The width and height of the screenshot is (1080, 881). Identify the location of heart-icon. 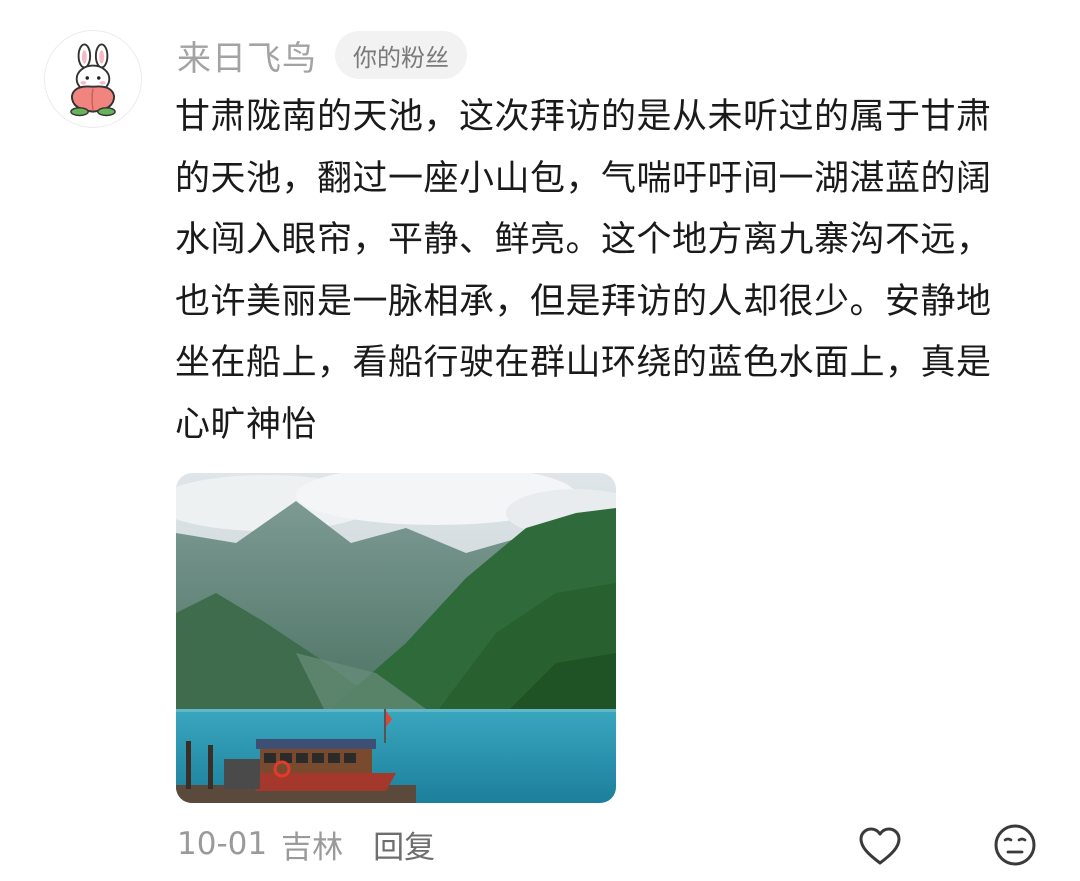
(880, 846).